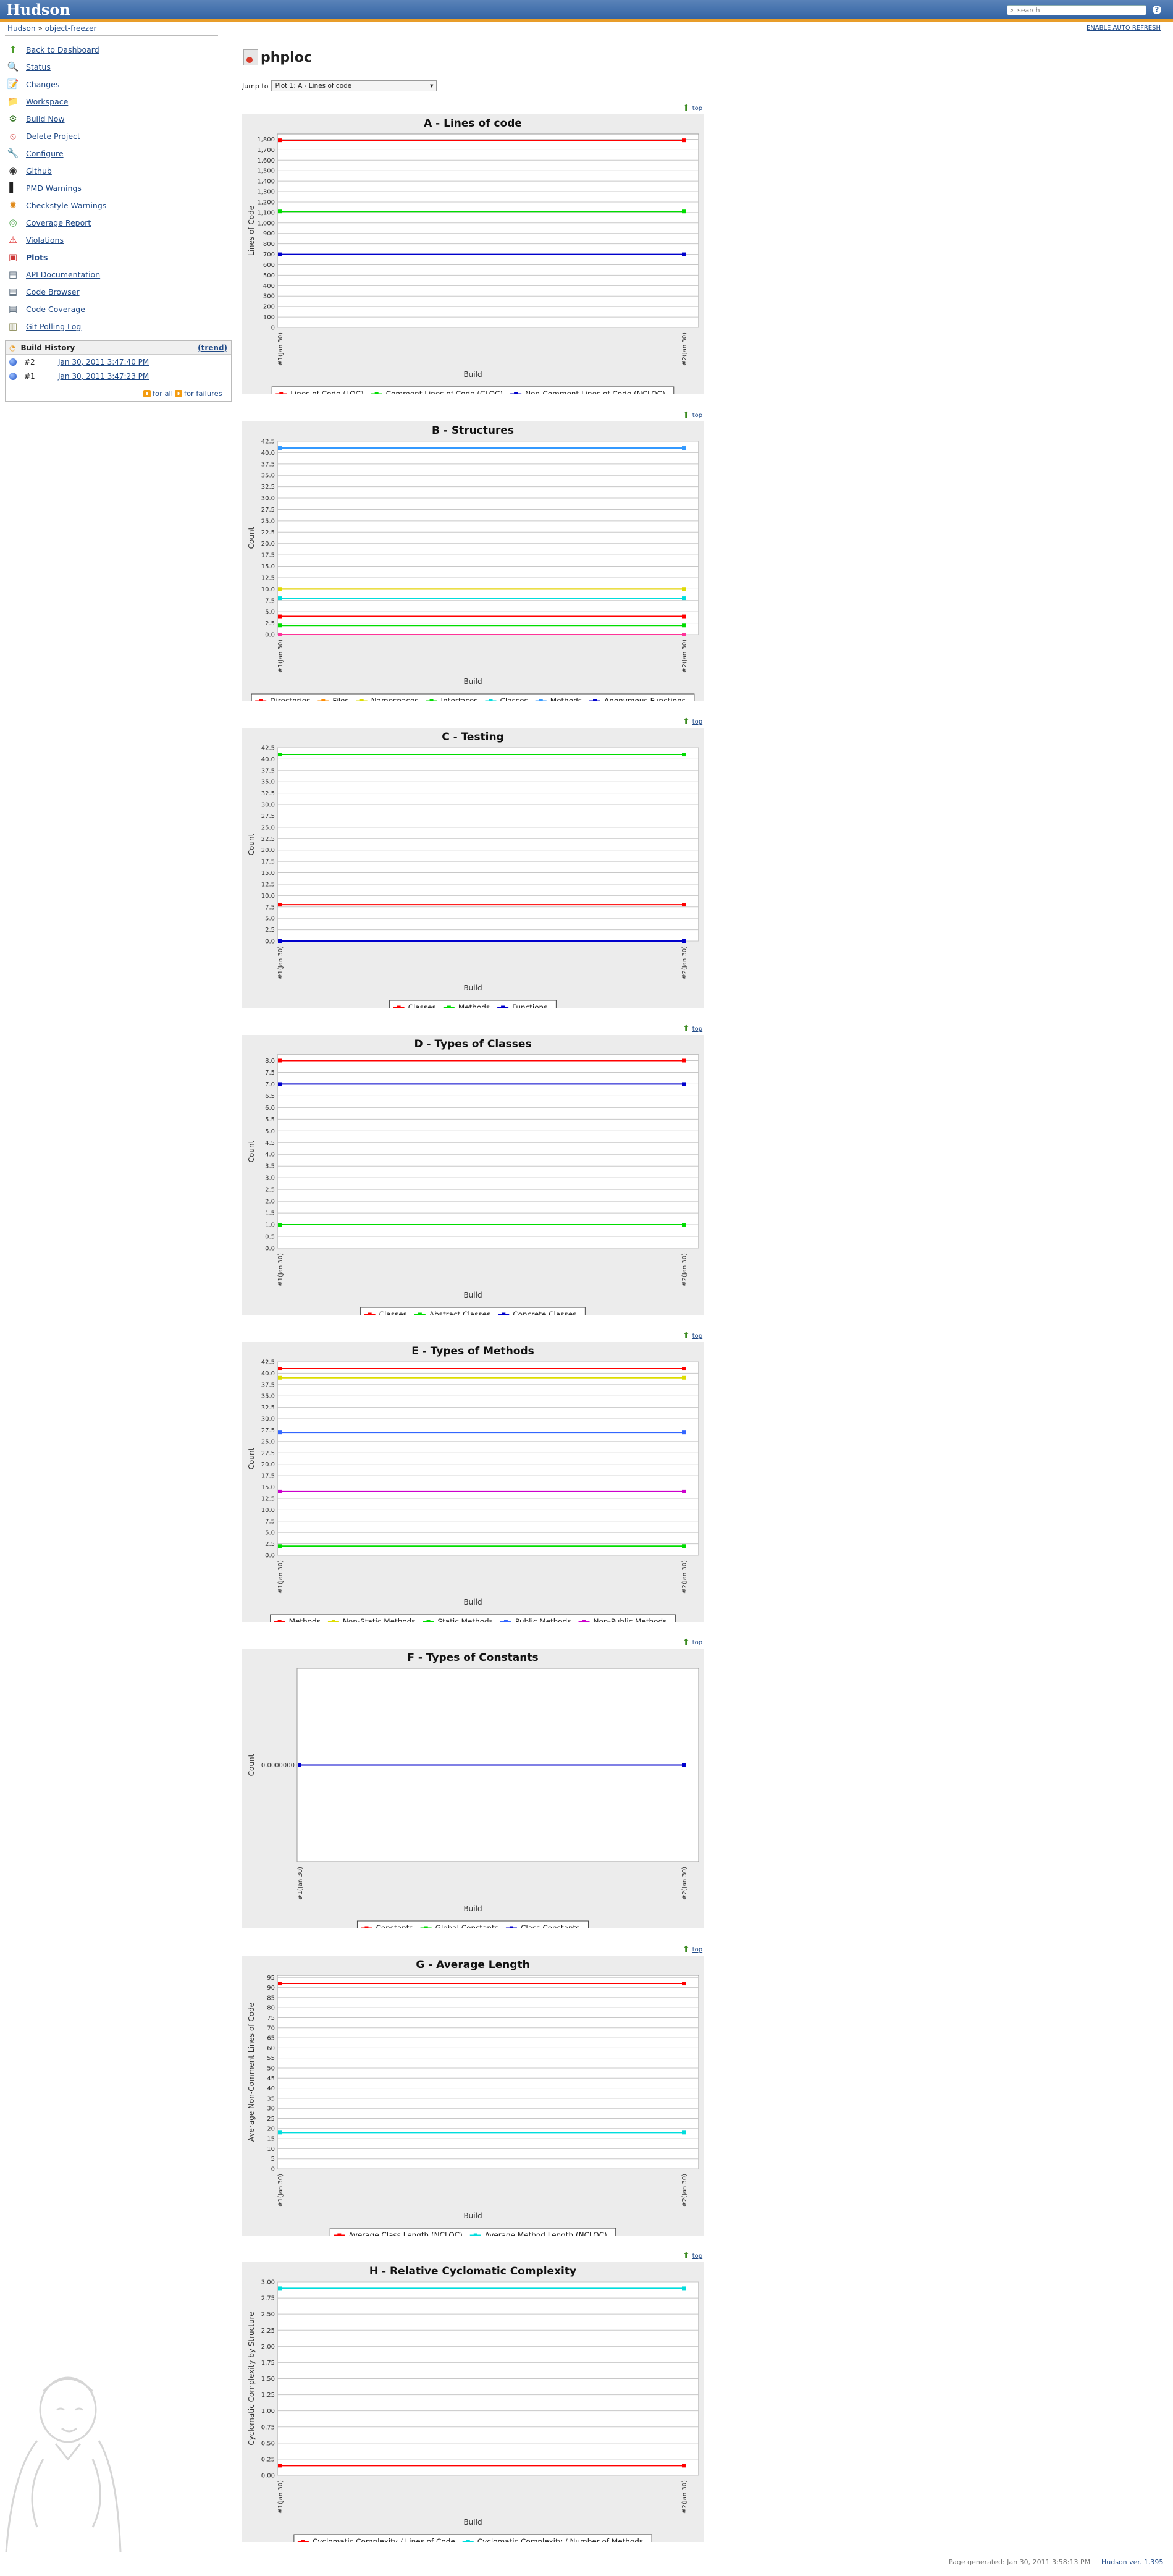 The height and width of the screenshot is (2576, 1173). What do you see at coordinates (120, 326) in the screenshot?
I see `sidebar-item-git-polling-log: ▥ Git Polling Log` at bounding box center [120, 326].